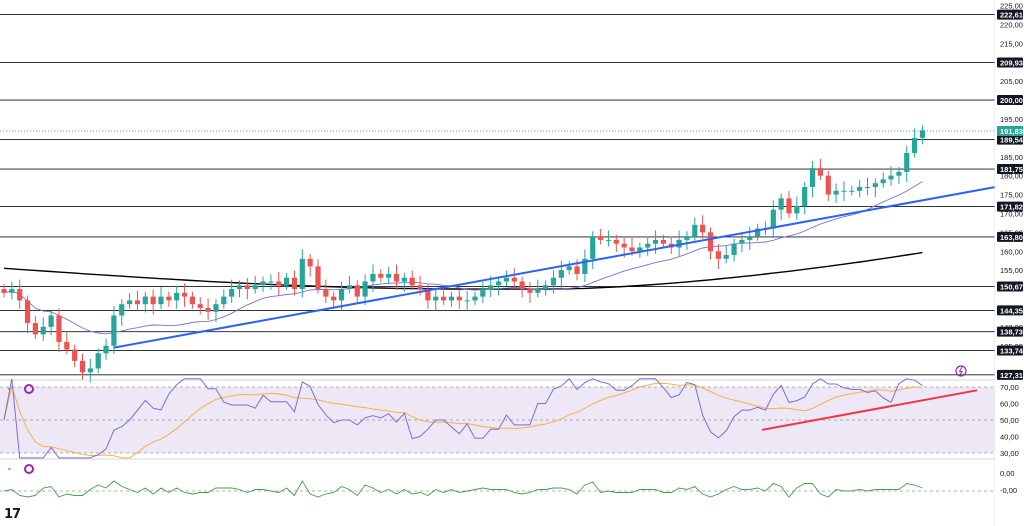 The height and width of the screenshot is (526, 1024). What do you see at coordinates (29, 389) in the screenshot?
I see `rsi-settings-icon` at bounding box center [29, 389].